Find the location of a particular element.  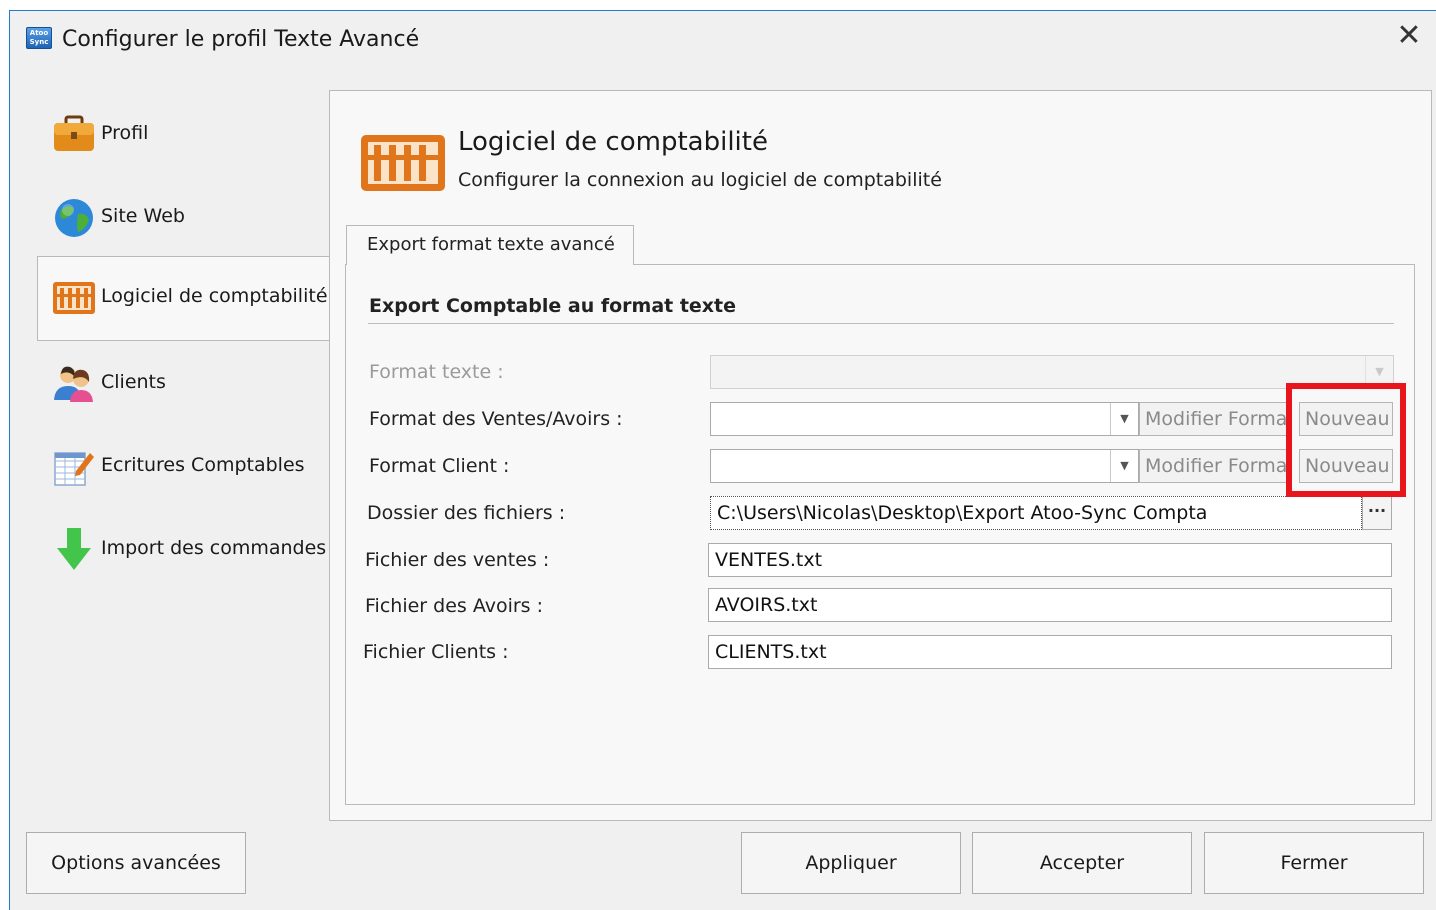

modifier-format-ventes-button: Modifier Format is located at coordinates (1215, 419).